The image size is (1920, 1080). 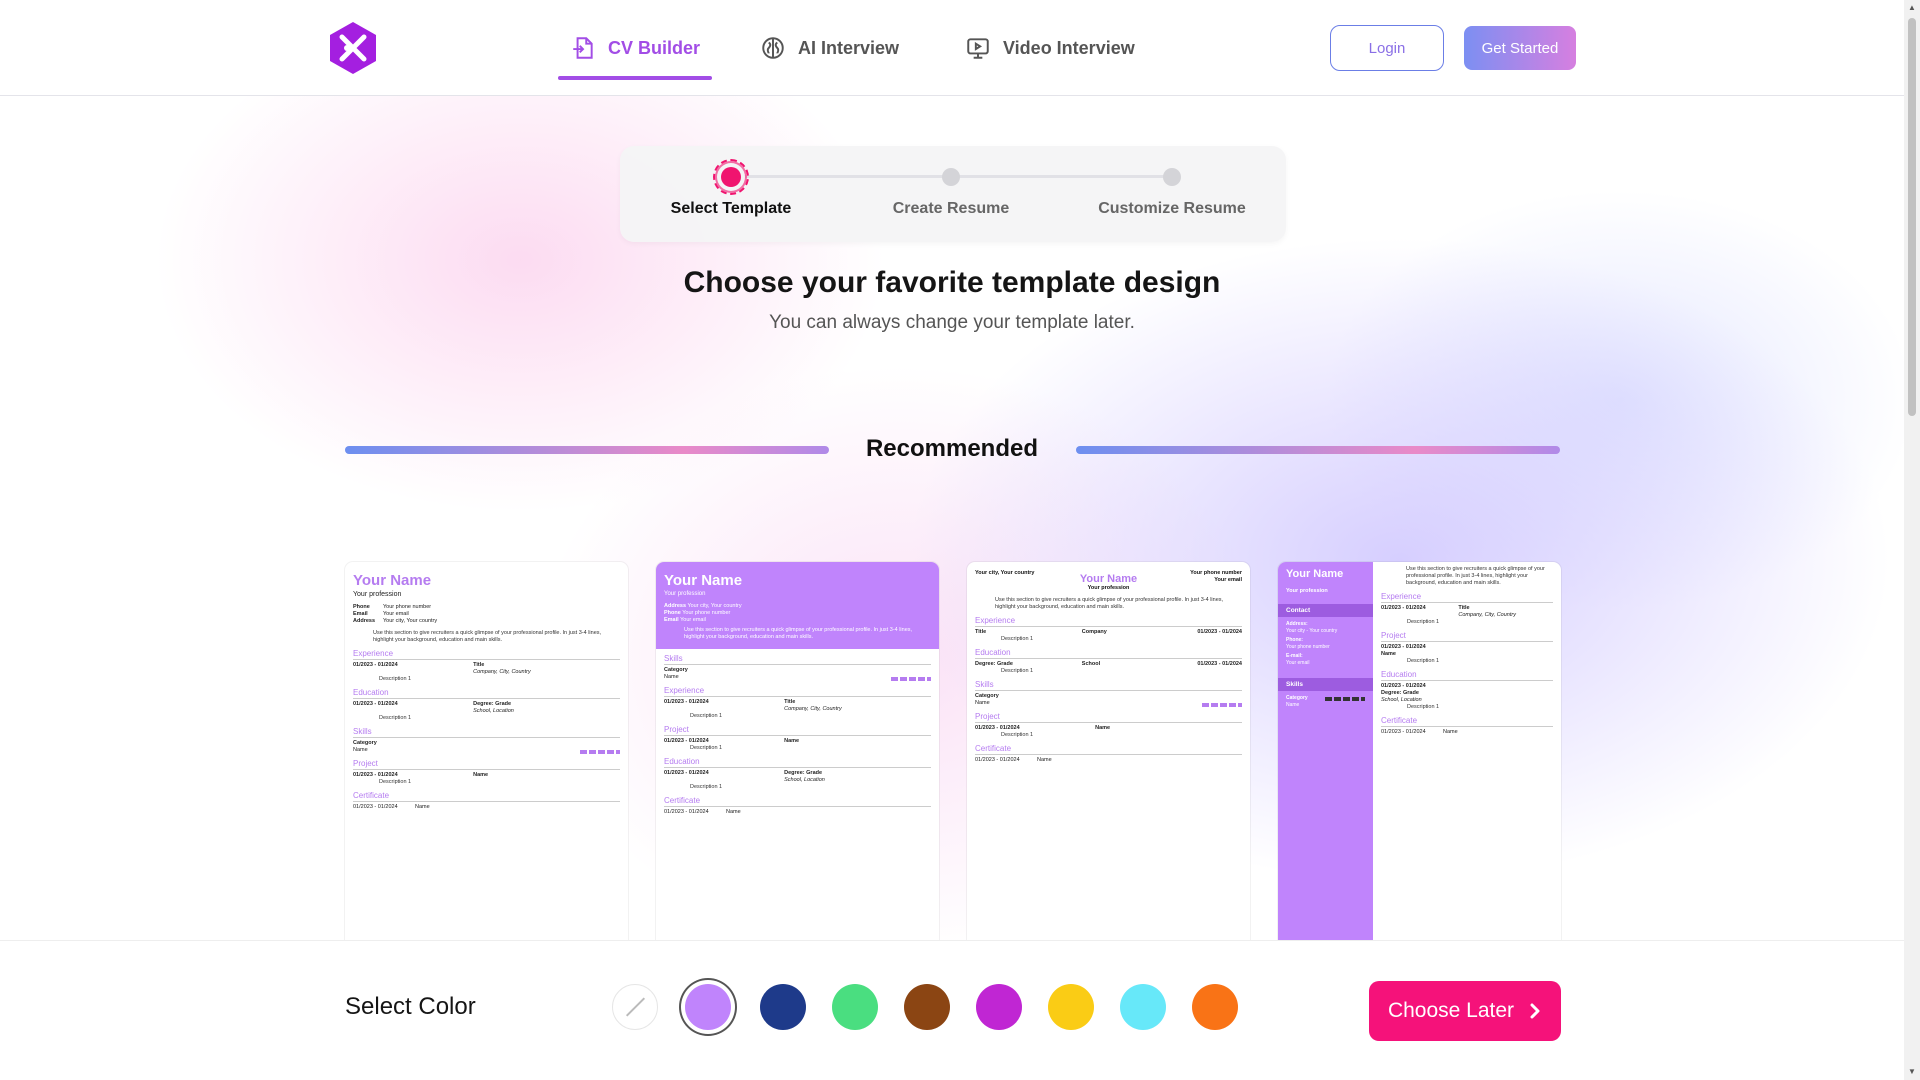 I want to click on template-company: Company, so click(x=1094, y=632).